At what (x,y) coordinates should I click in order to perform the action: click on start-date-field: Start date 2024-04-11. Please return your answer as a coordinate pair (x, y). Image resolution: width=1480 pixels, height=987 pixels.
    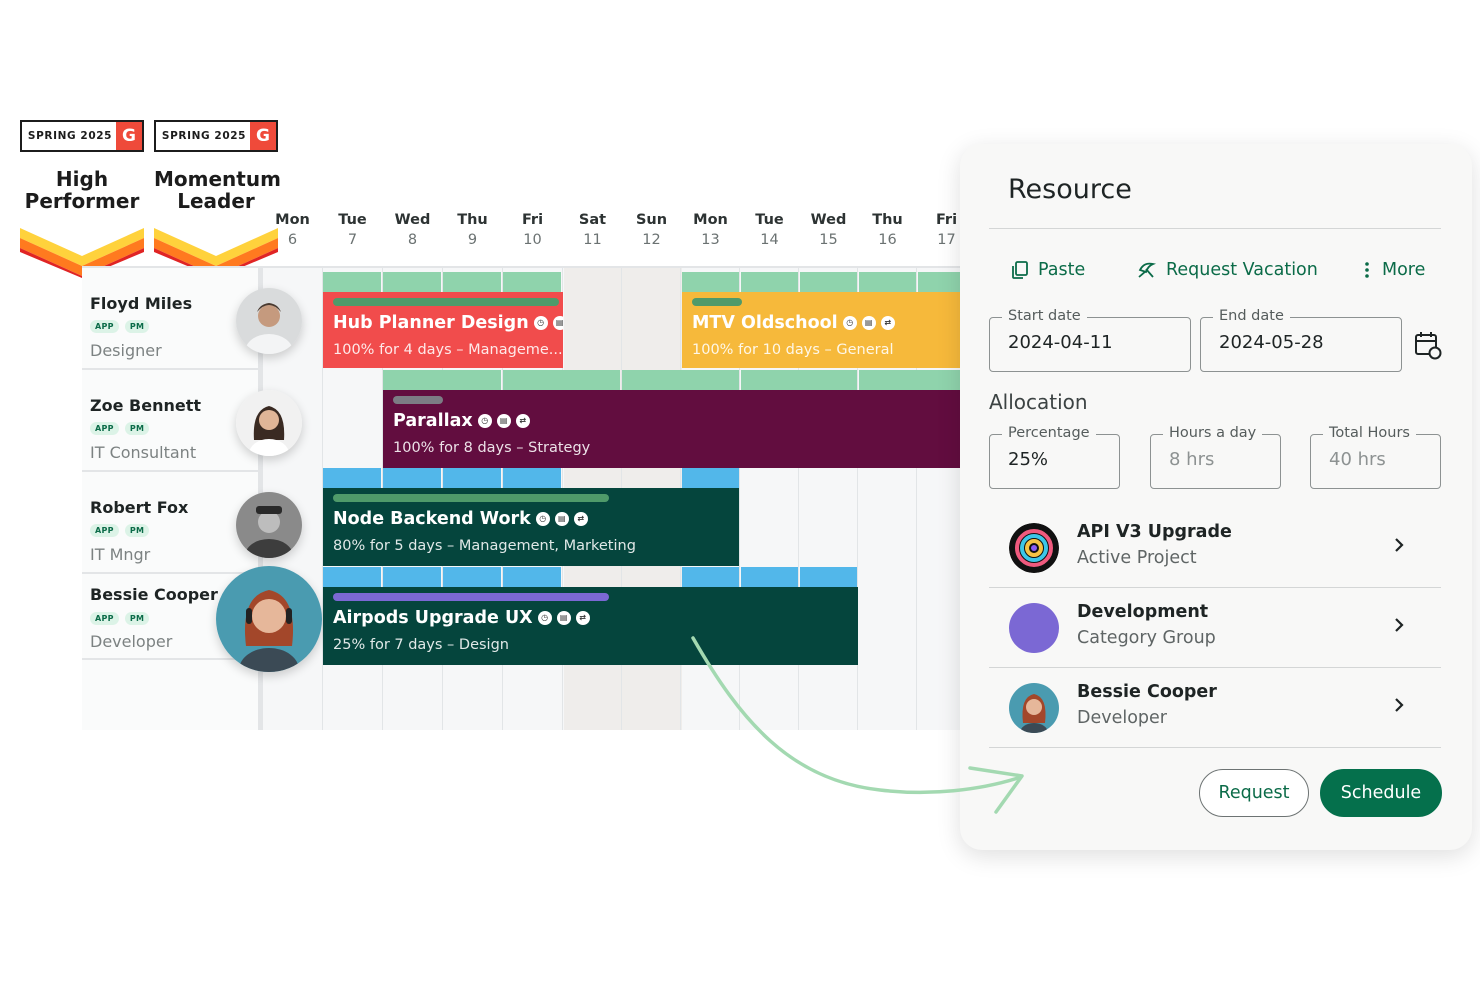
    Looking at the image, I should click on (1090, 340).